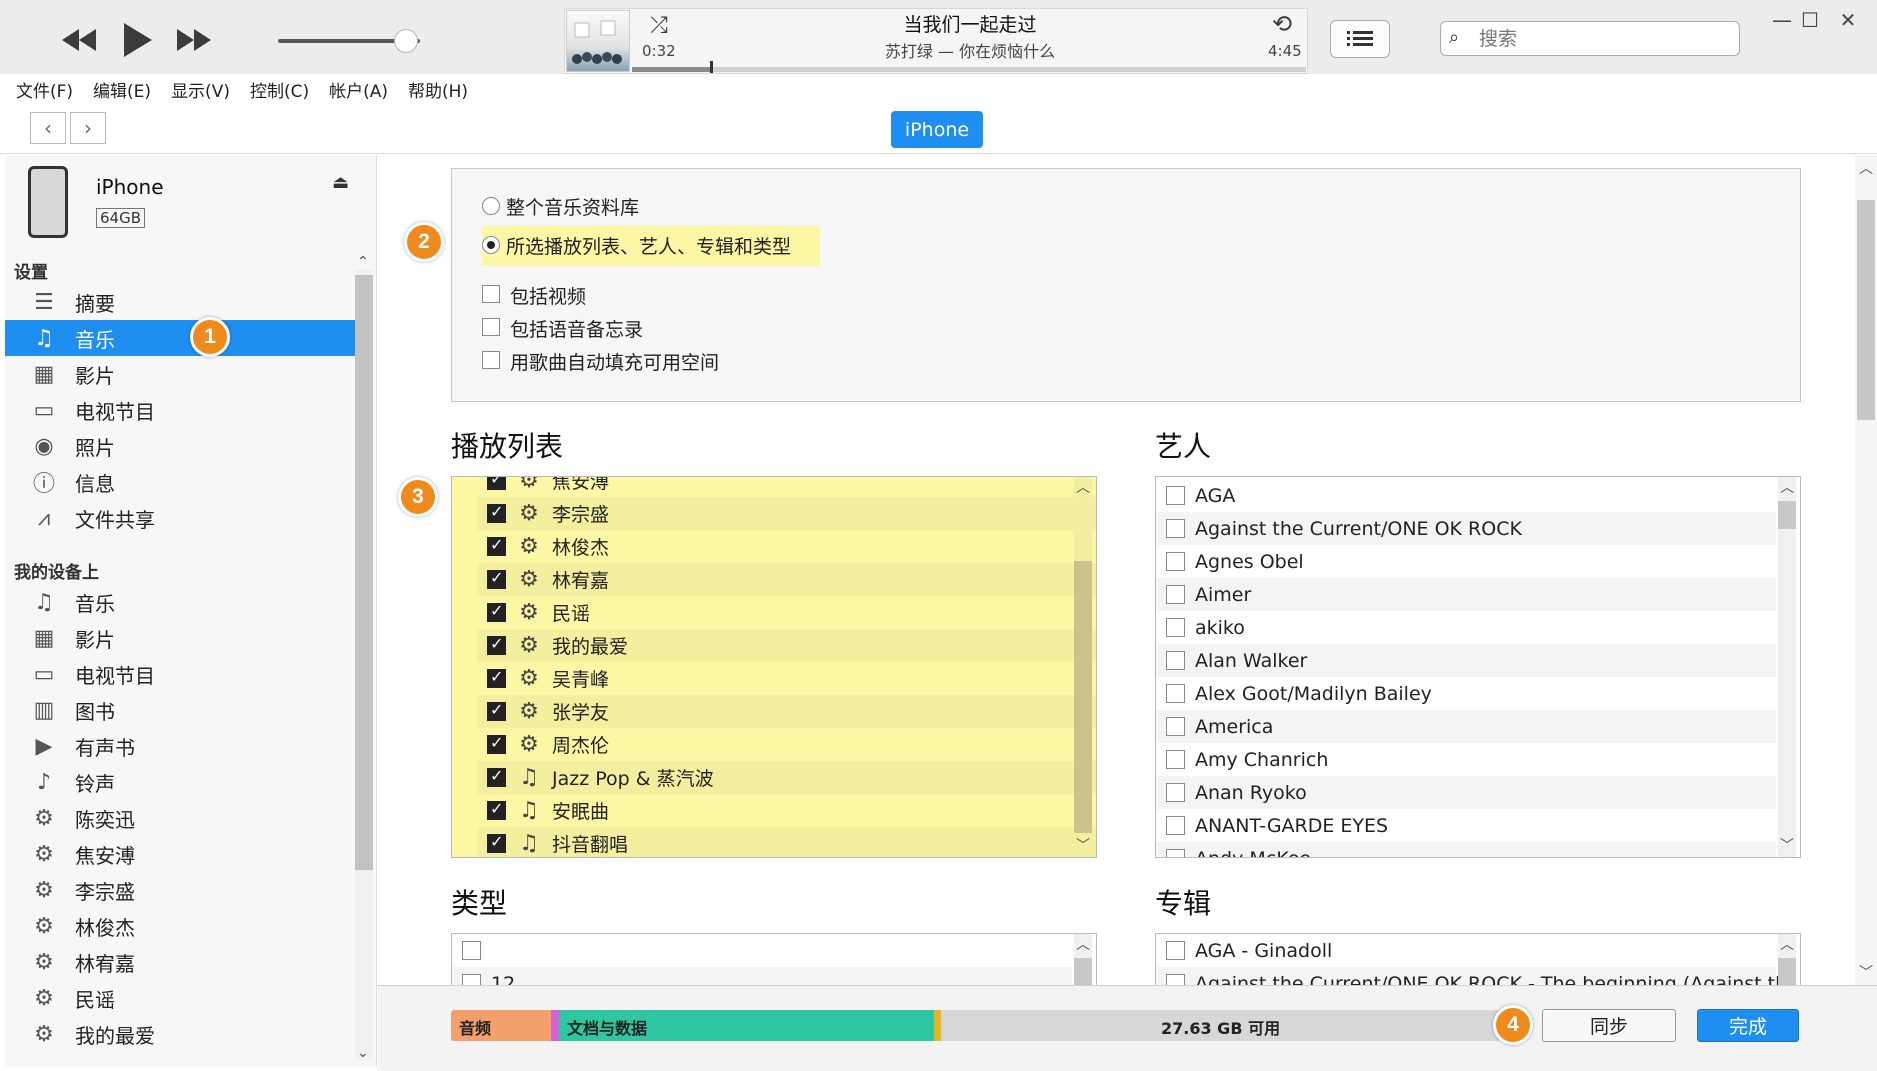 The width and height of the screenshot is (1877, 1071). Describe the element at coordinates (122, 89) in the screenshot. I see `menu-edit: 编辑(E)` at that location.